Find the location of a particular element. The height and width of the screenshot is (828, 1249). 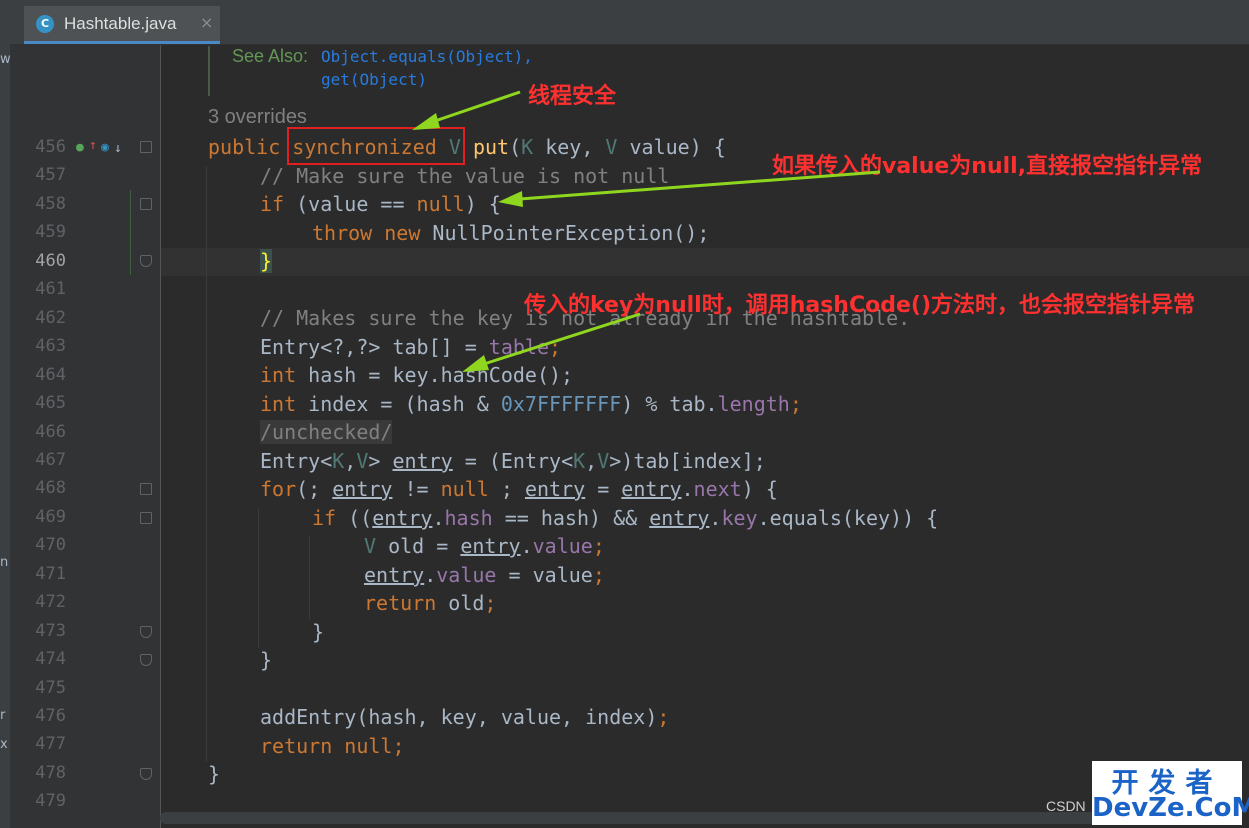

token: .equals(key)) { is located at coordinates (848, 518).